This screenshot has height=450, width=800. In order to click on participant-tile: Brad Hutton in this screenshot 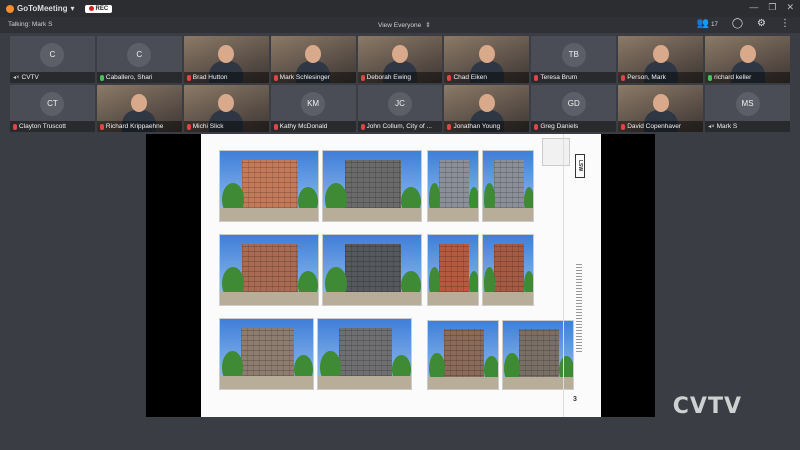, I will do `click(226, 59)`.